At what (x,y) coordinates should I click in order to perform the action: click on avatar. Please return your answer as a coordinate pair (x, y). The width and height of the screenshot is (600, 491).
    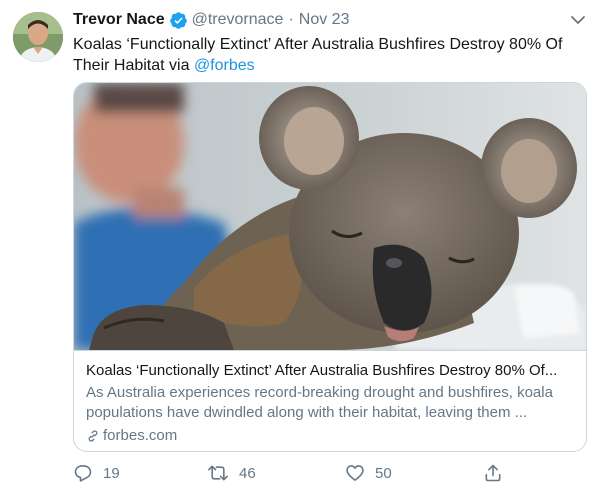
    Looking at the image, I should click on (38, 37).